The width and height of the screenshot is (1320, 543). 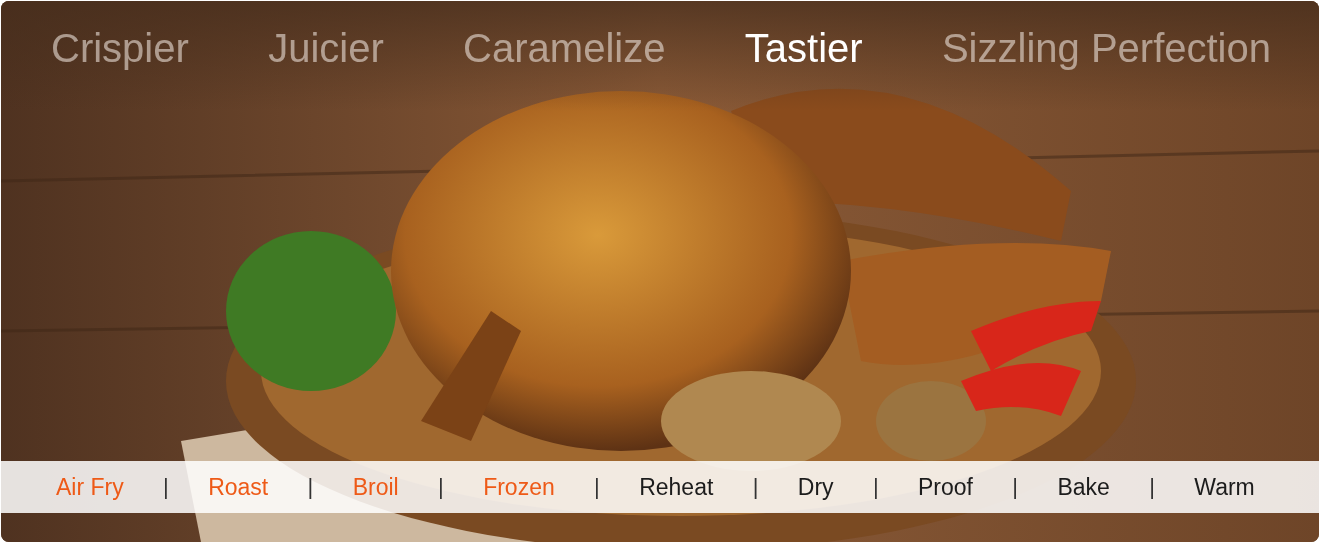 I want to click on mode-link: Warm, so click(x=1224, y=487).